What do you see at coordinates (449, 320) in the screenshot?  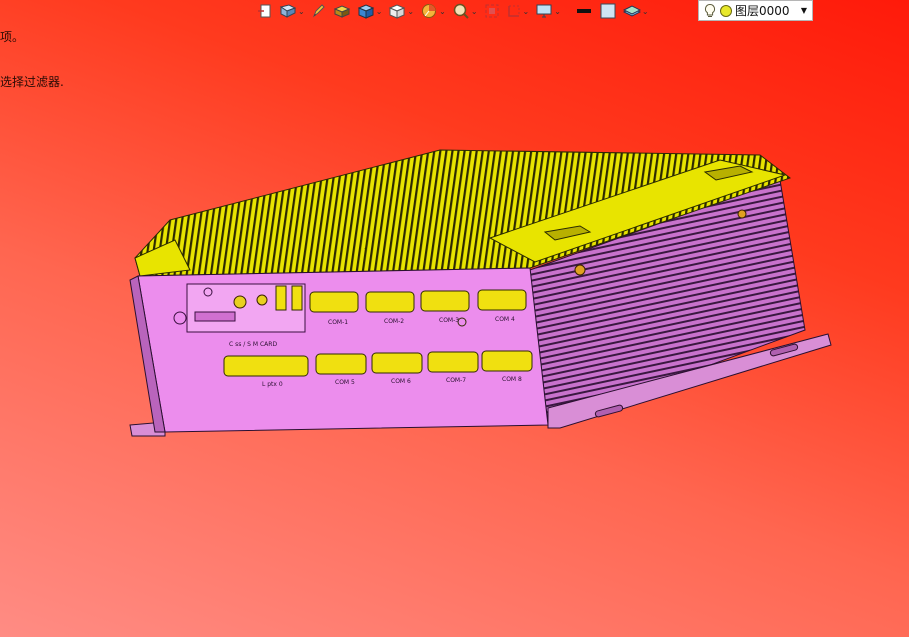 I see `port-label: COM-3` at bounding box center [449, 320].